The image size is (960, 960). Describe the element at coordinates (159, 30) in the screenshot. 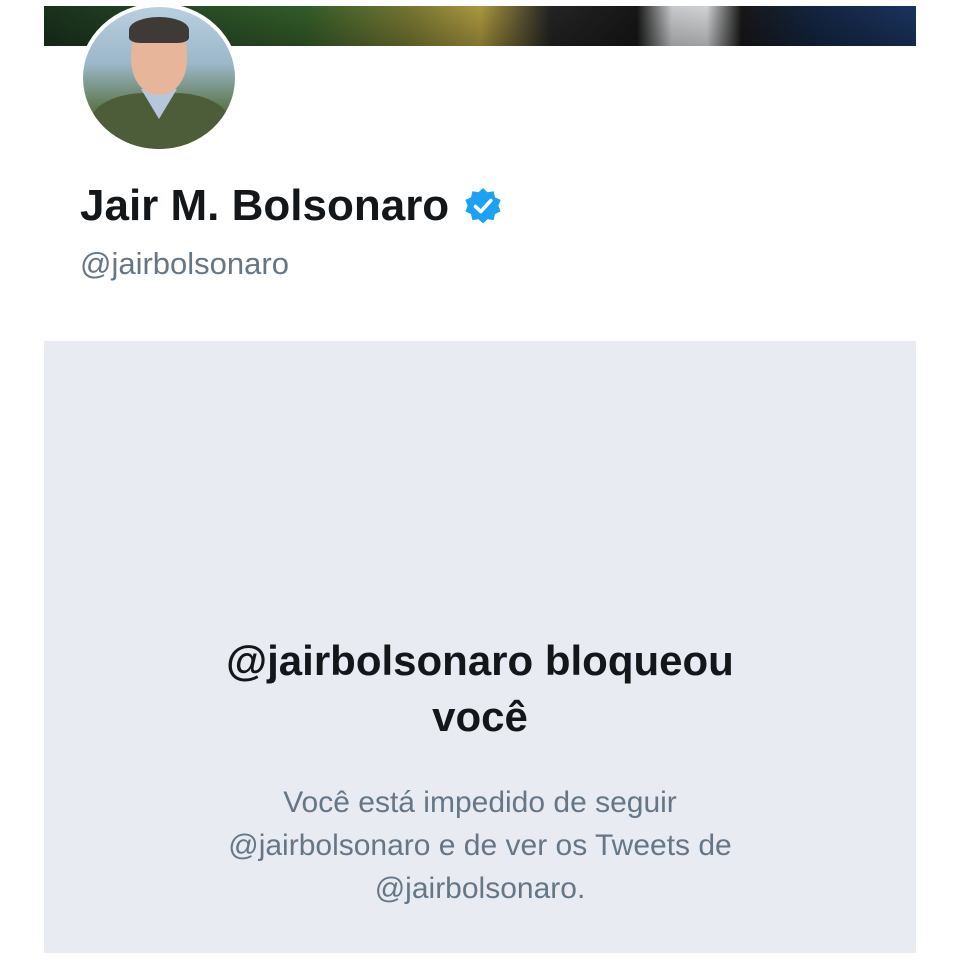

I see `avatar-hair` at that location.